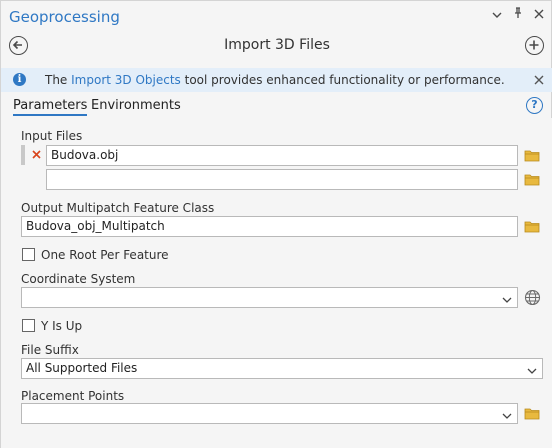  Describe the element at coordinates (269, 297) in the screenshot. I see `coordinate-system-select` at that location.